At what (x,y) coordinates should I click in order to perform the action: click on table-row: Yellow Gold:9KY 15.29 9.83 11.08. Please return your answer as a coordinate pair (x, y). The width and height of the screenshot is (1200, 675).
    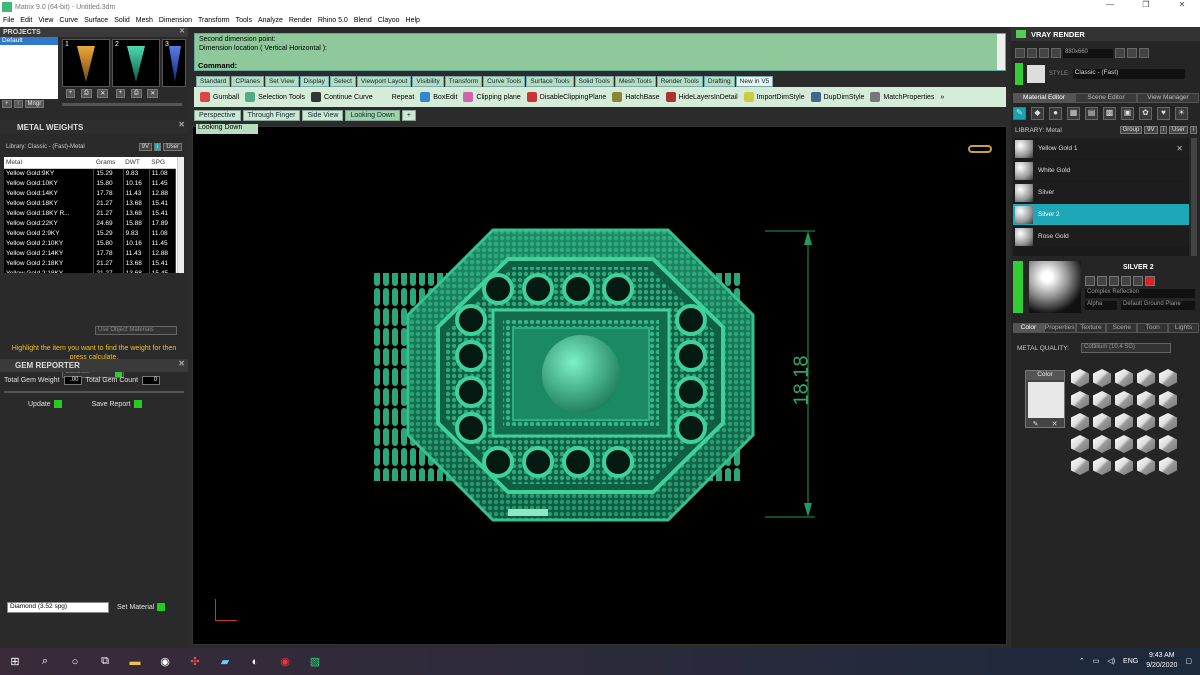
    Looking at the image, I should click on (90, 173).